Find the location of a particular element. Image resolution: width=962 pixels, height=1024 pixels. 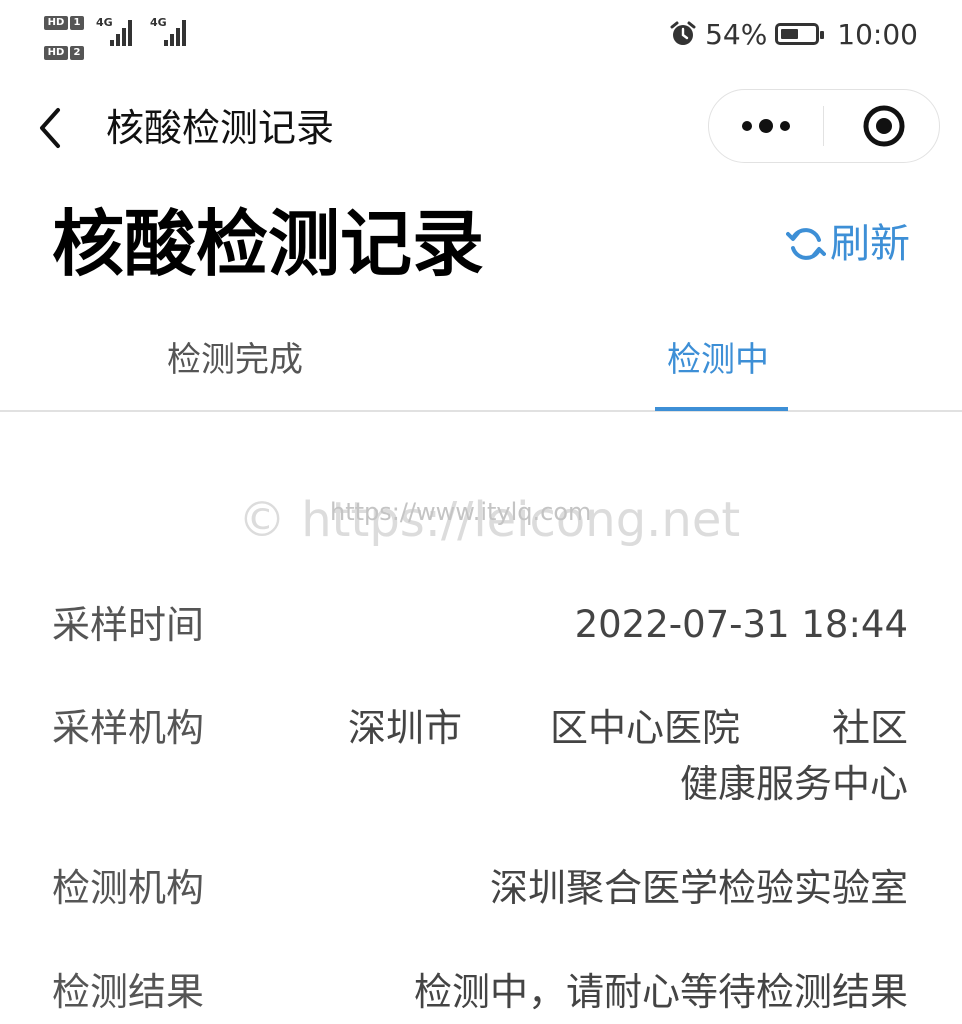

refresh-icon is located at coordinates (806, 244).